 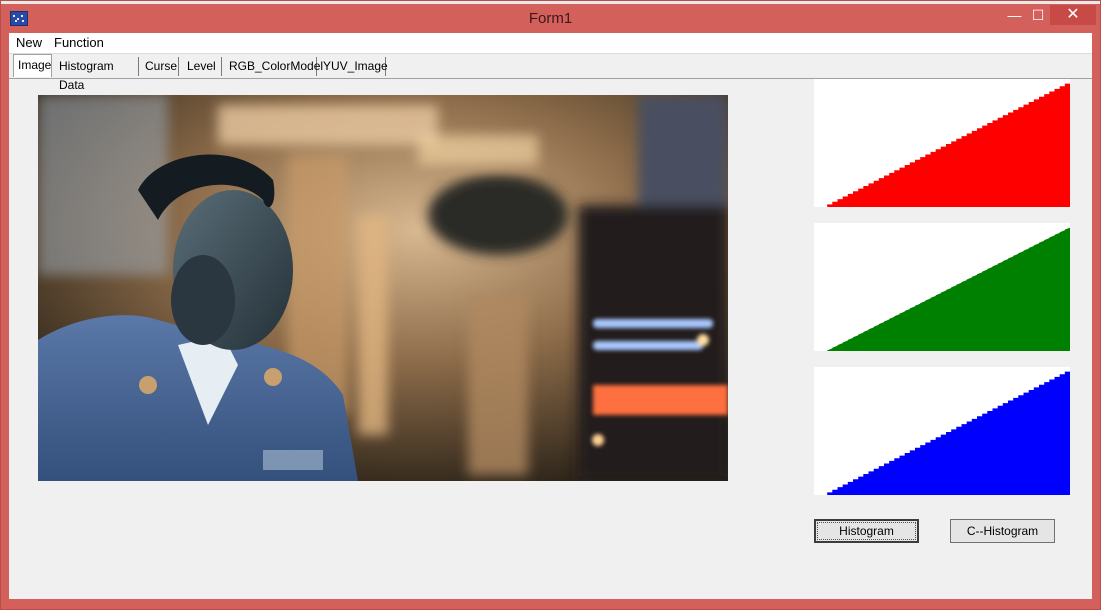 I want to click on tab-curse: Curse, so click(x=160, y=66).